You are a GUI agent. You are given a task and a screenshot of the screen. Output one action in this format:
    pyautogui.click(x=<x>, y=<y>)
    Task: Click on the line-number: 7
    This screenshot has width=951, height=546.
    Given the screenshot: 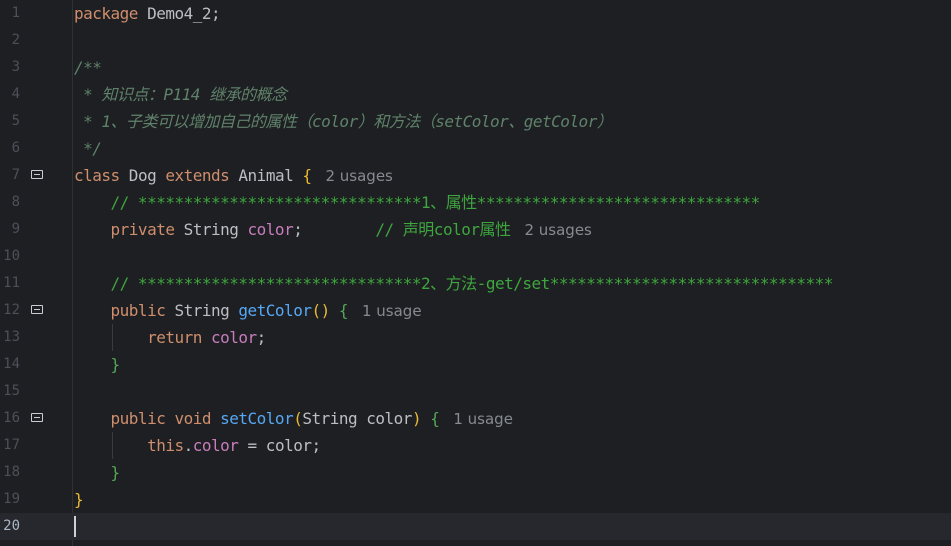 What is the action you would take?
    pyautogui.click(x=15, y=175)
    